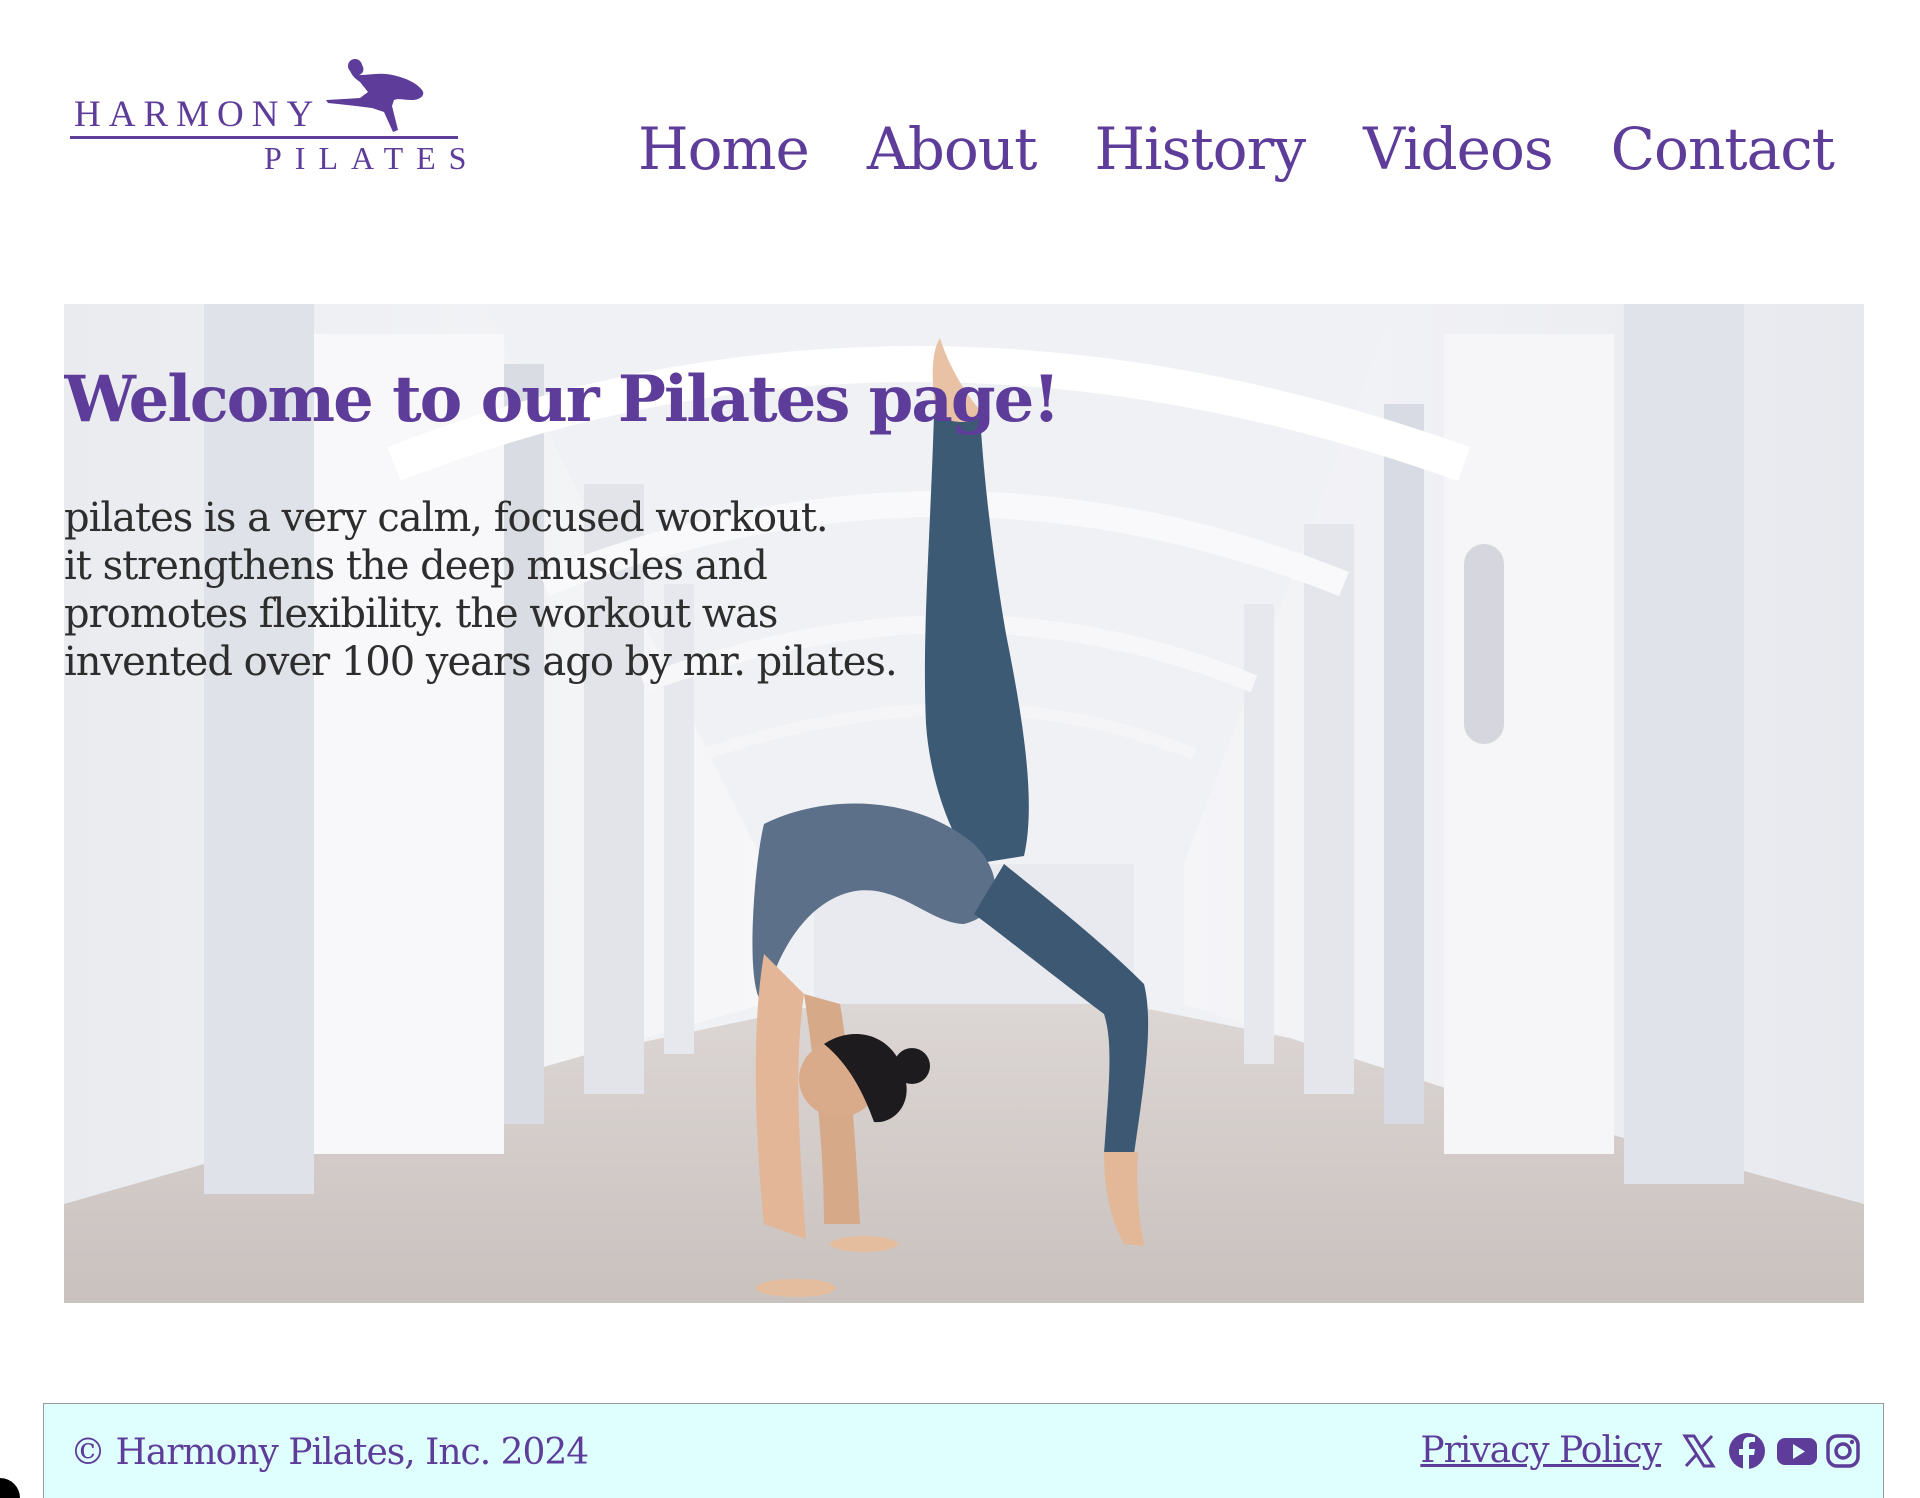 The height and width of the screenshot is (1498, 1920). What do you see at coordinates (416, 566) in the screenshot?
I see `hero-line: it strengthens the deep muscles and` at bounding box center [416, 566].